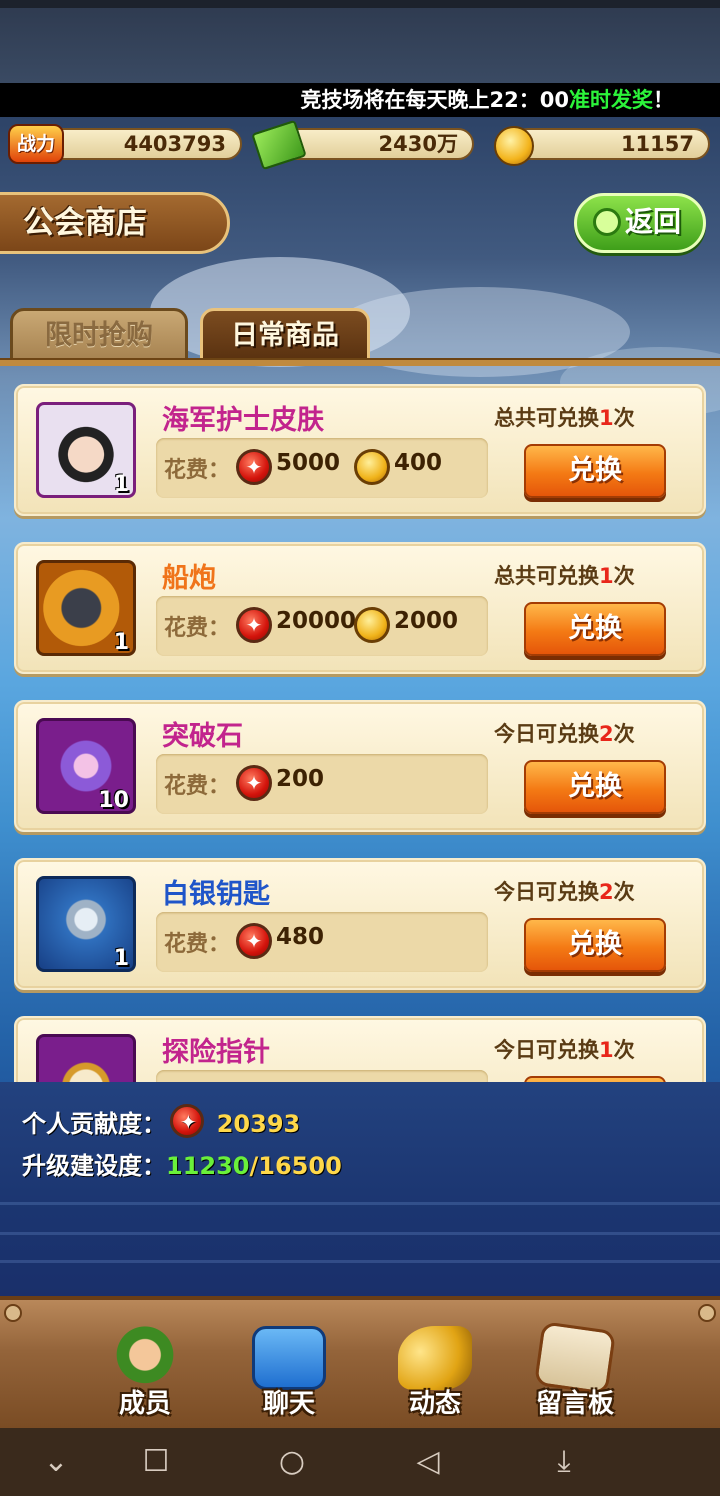  I want to click on power-value: 4403793, so click(141, 144).